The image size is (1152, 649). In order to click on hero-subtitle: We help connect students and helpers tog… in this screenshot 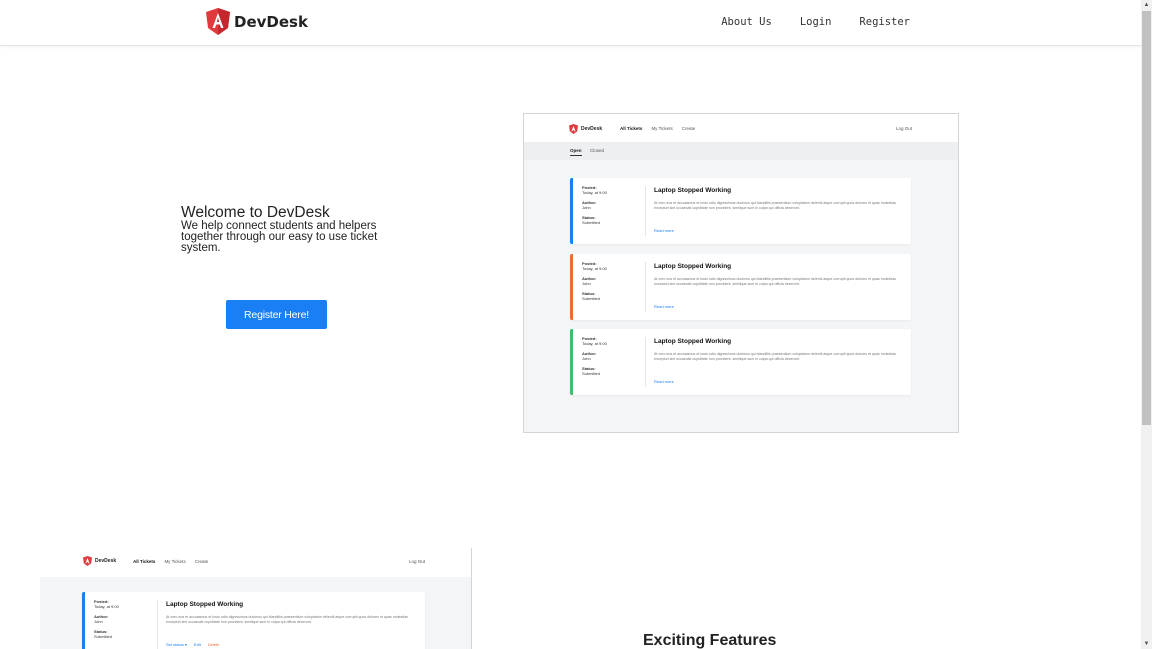, I will do `click(279, 237)`.